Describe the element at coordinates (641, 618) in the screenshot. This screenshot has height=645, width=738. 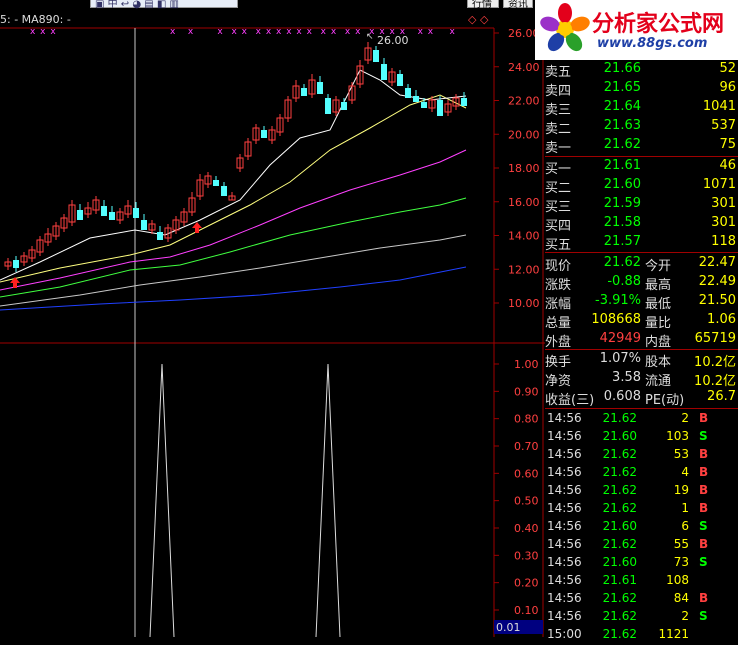
I see `tick-row: 14:56 21.62 2 S` at that location.